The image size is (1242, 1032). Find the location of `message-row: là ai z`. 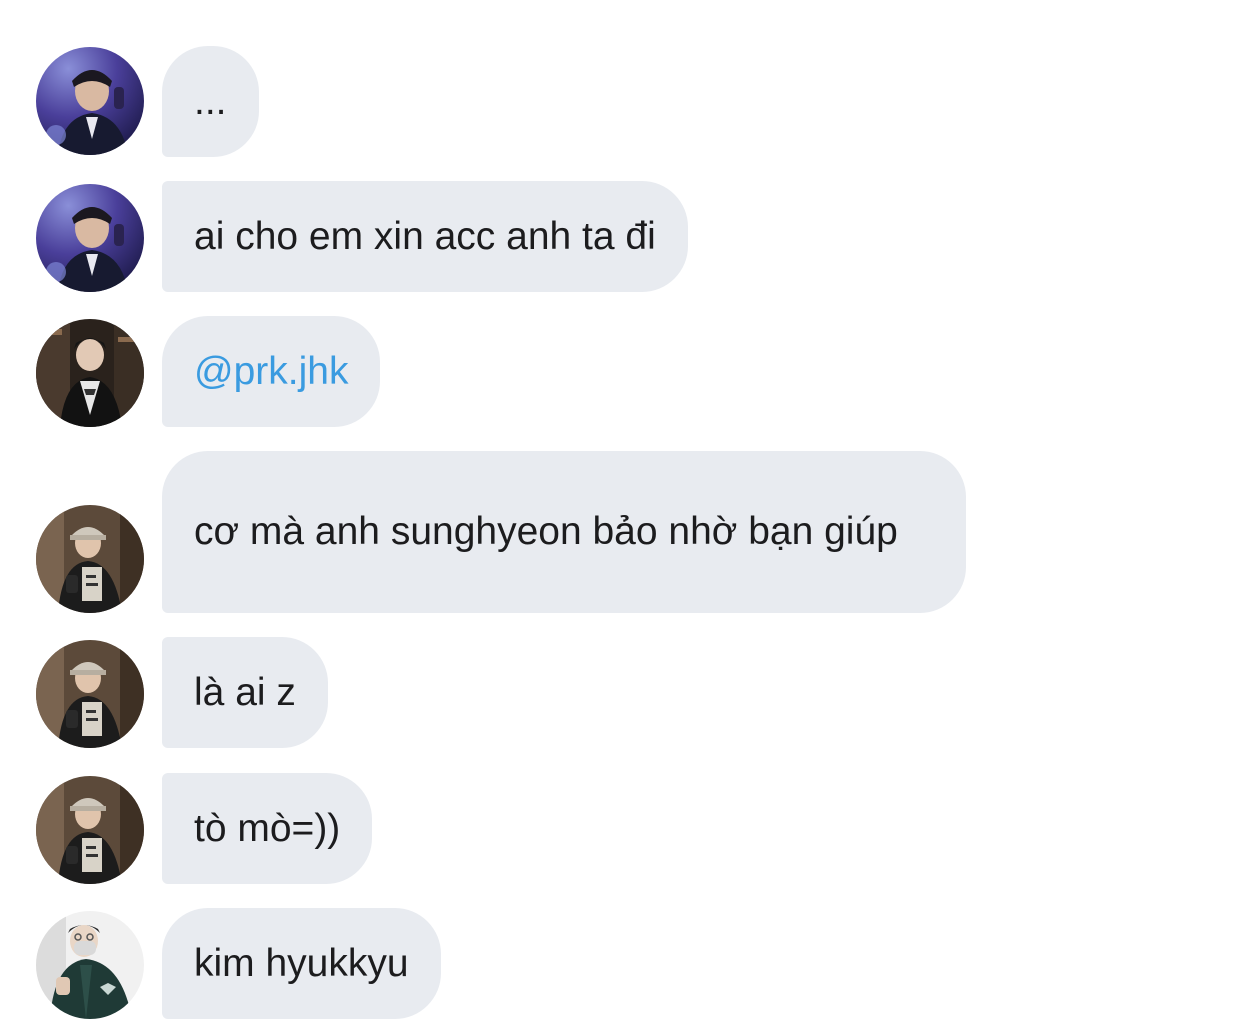

message-row: là ai z is located at coordinates (621, 692).